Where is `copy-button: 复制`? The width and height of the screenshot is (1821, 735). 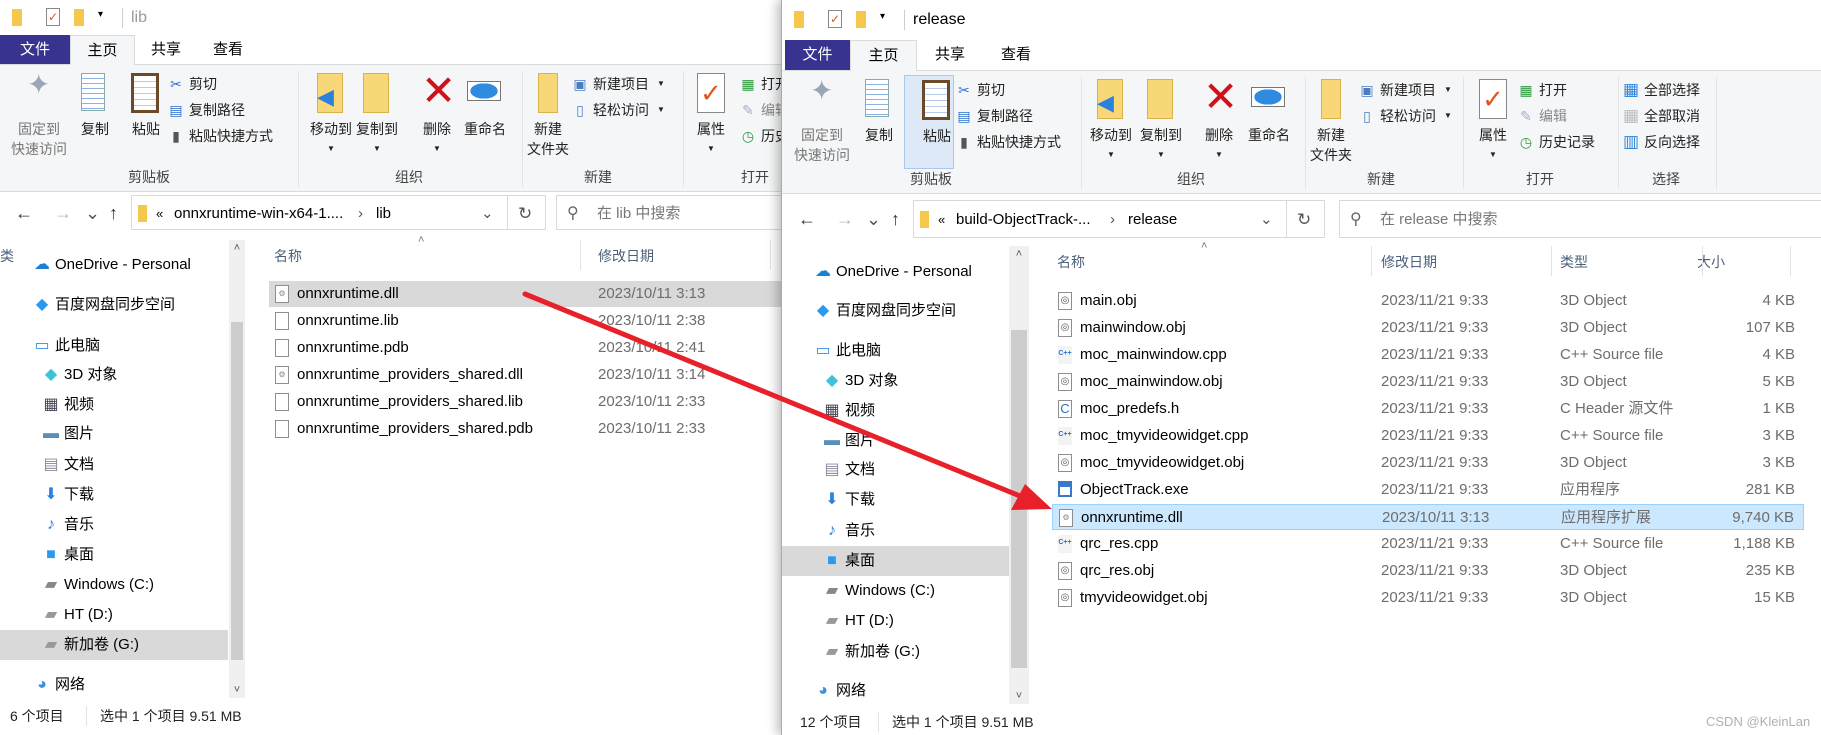
copy-button: 复制 is located at coordinates (879, 122).